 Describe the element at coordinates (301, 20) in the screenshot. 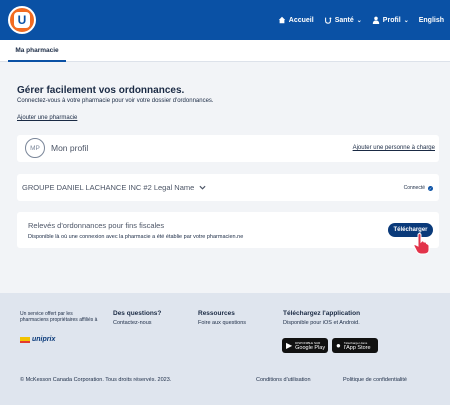

I see `nav-home-label: Accueil` at that location.